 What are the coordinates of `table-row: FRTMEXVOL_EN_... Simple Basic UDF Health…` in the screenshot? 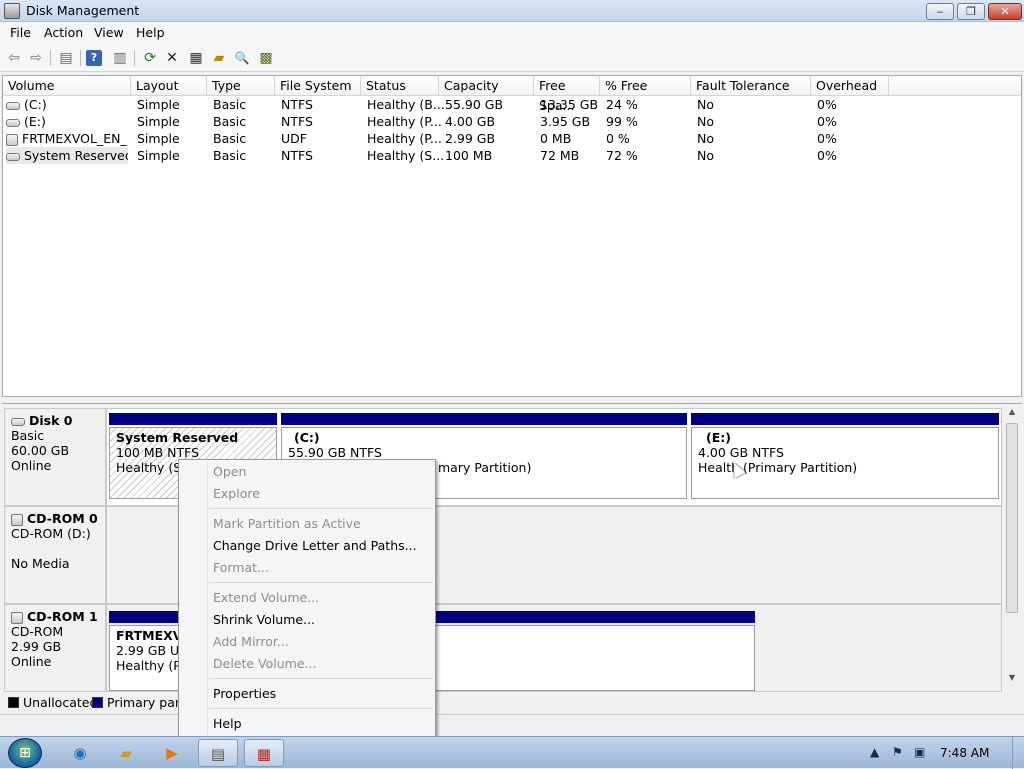 It's located at (512, 138).